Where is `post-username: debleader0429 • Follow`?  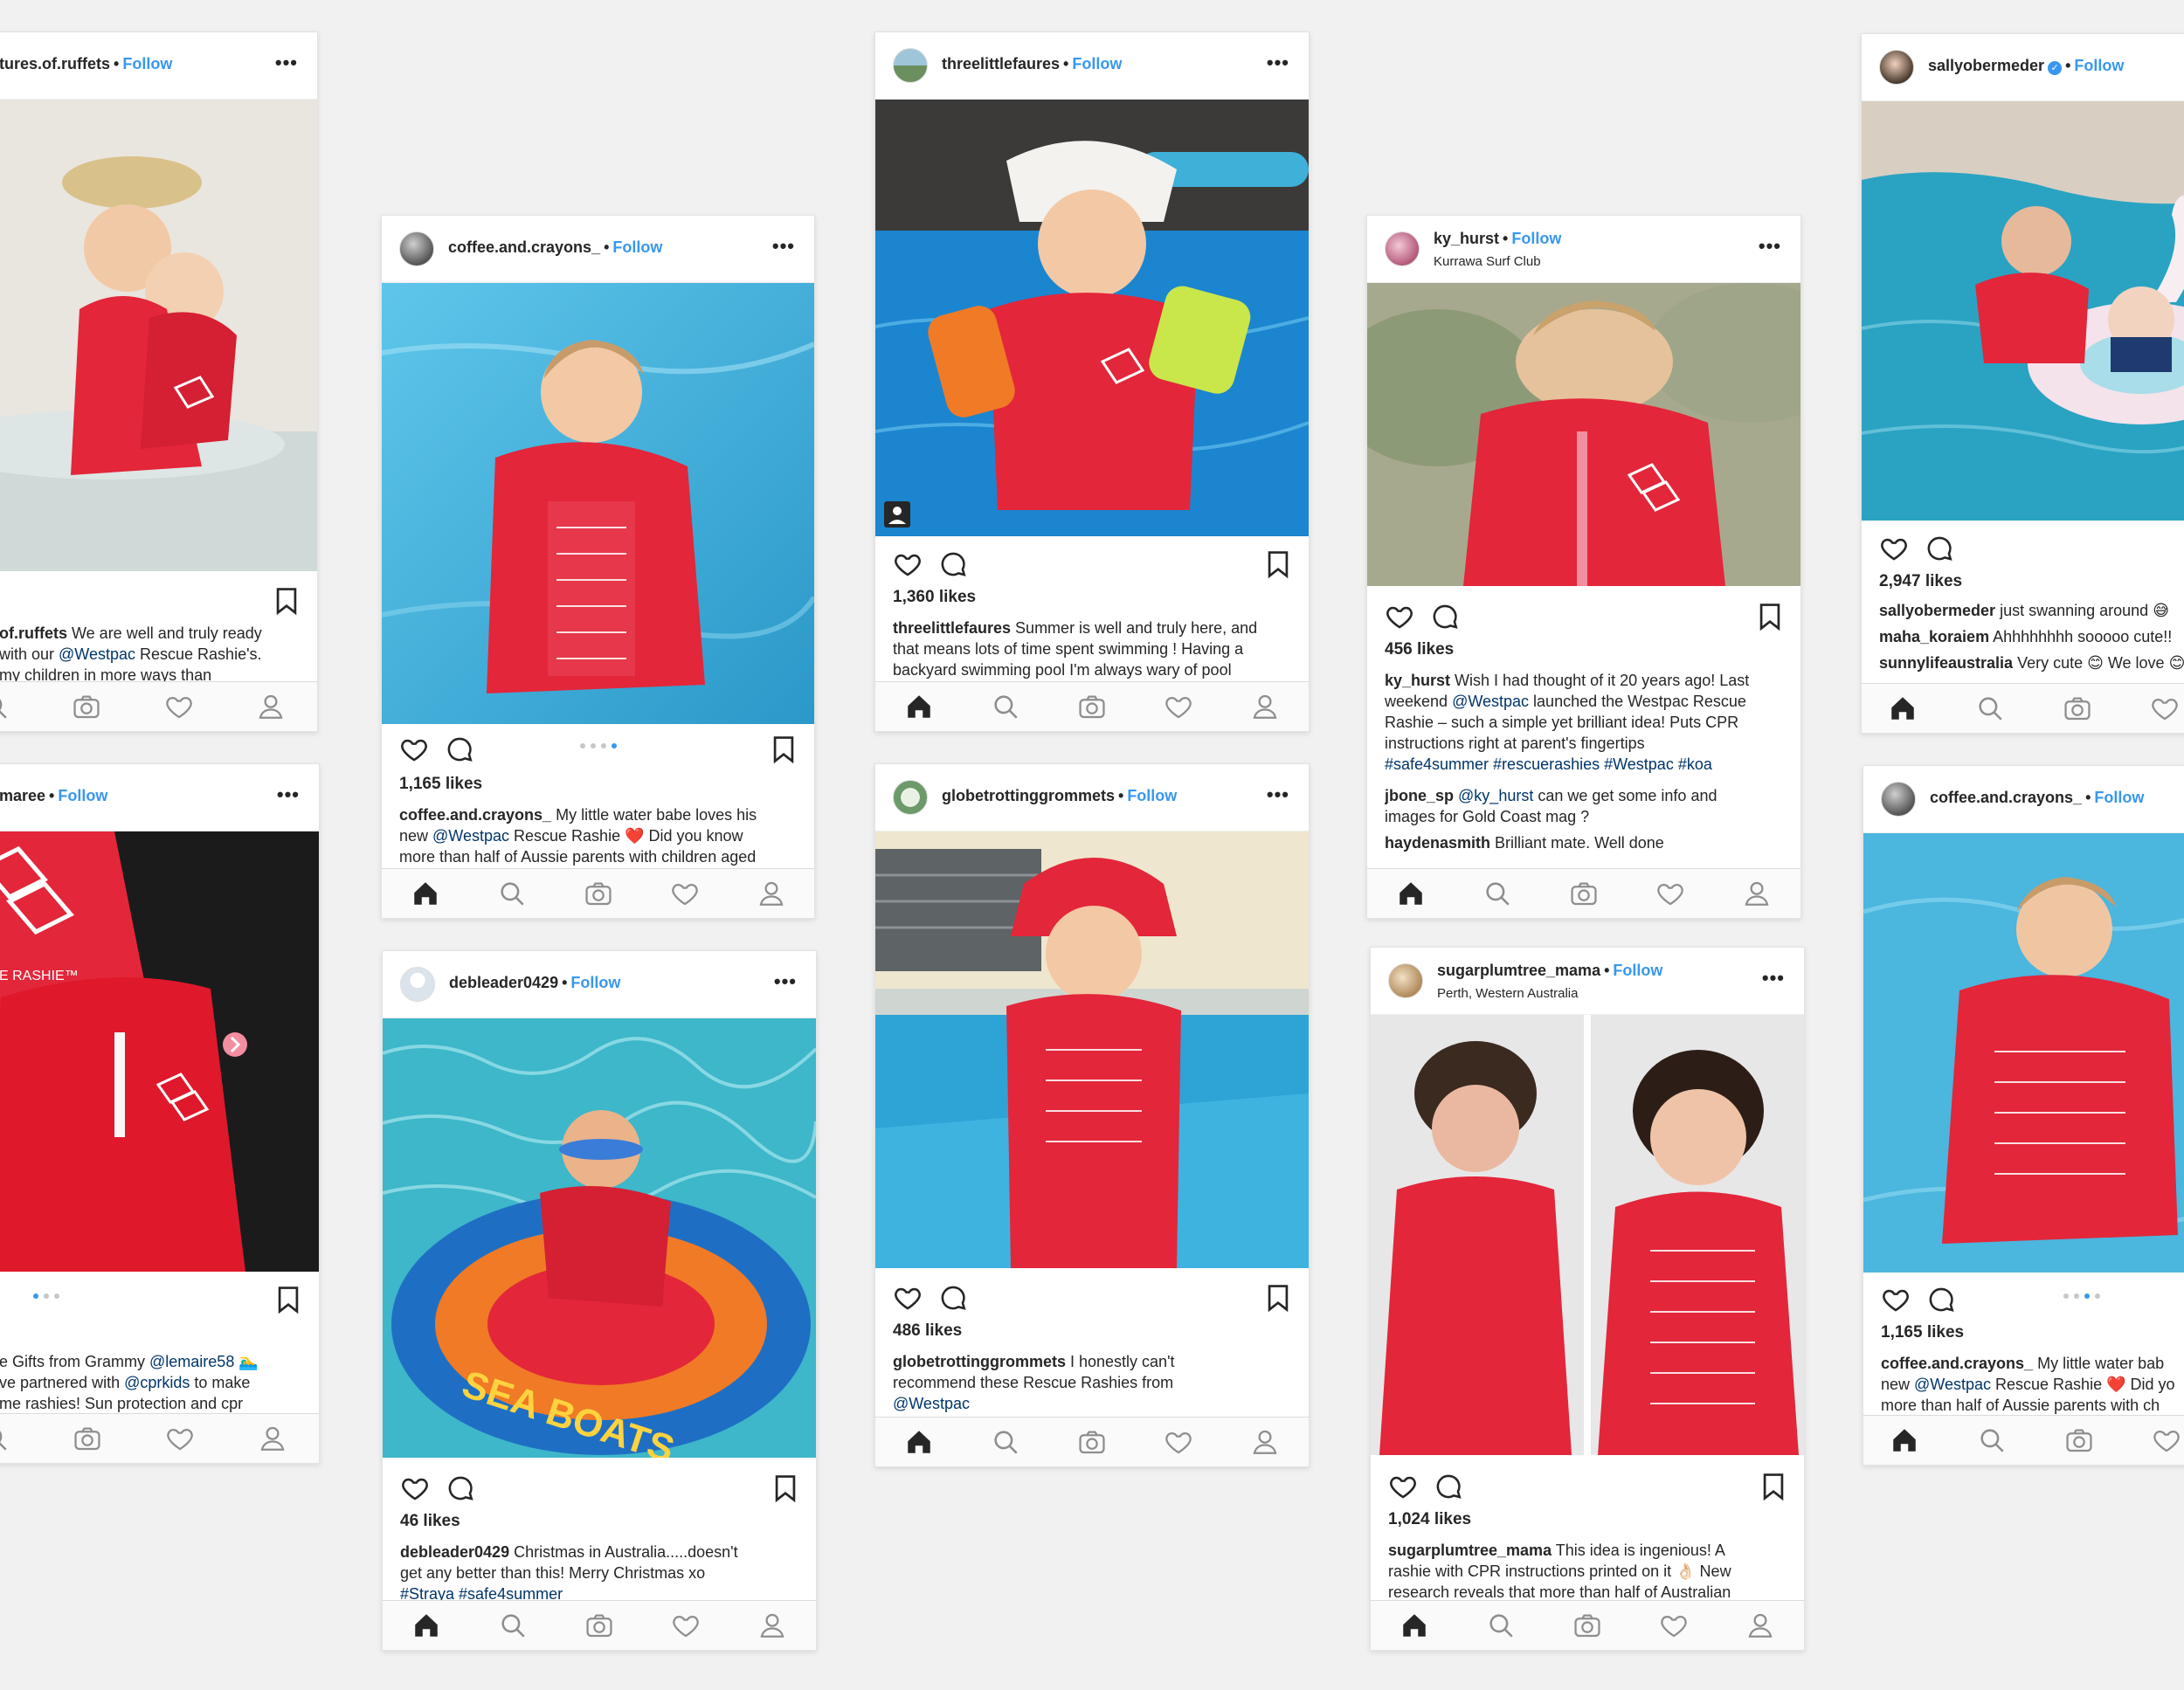 post-username: debleader0429 • Follow is located at coordinates (534, 983).